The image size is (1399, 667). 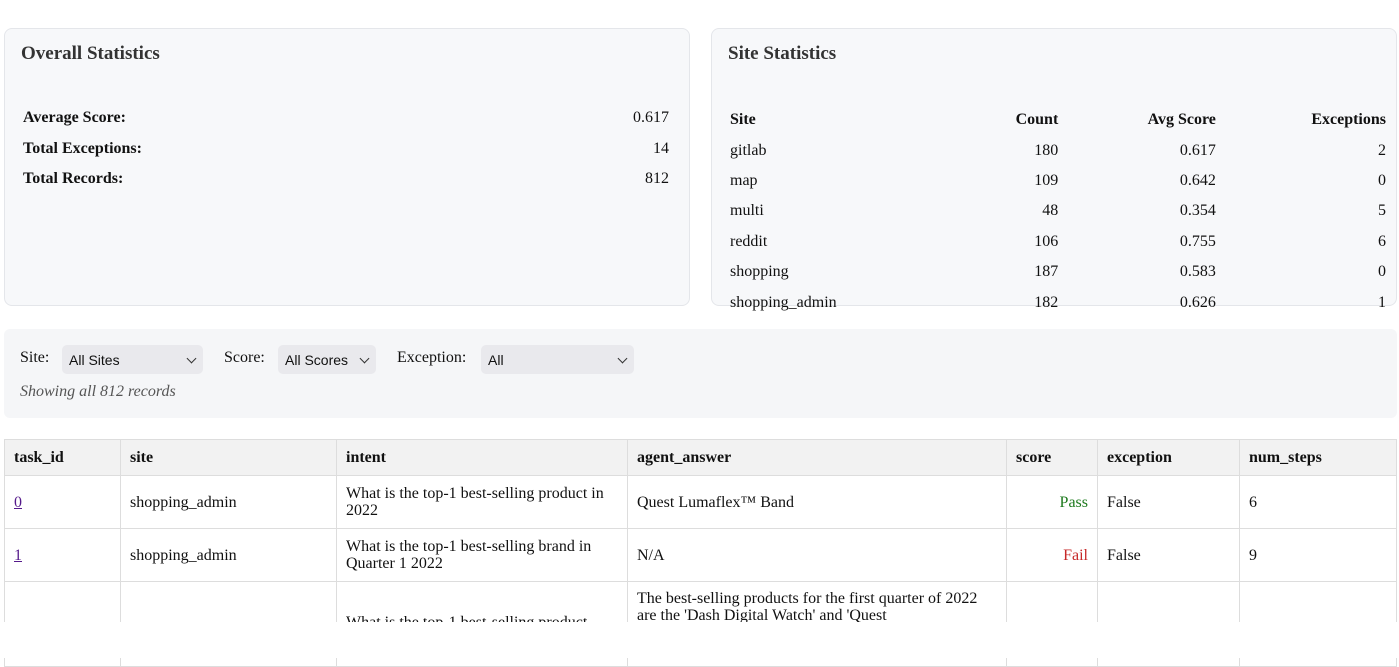 What do you see at coordinates (651, 117) in the screenshot?
I see `stat-value: 0.617` at bounding box center [651, 117].